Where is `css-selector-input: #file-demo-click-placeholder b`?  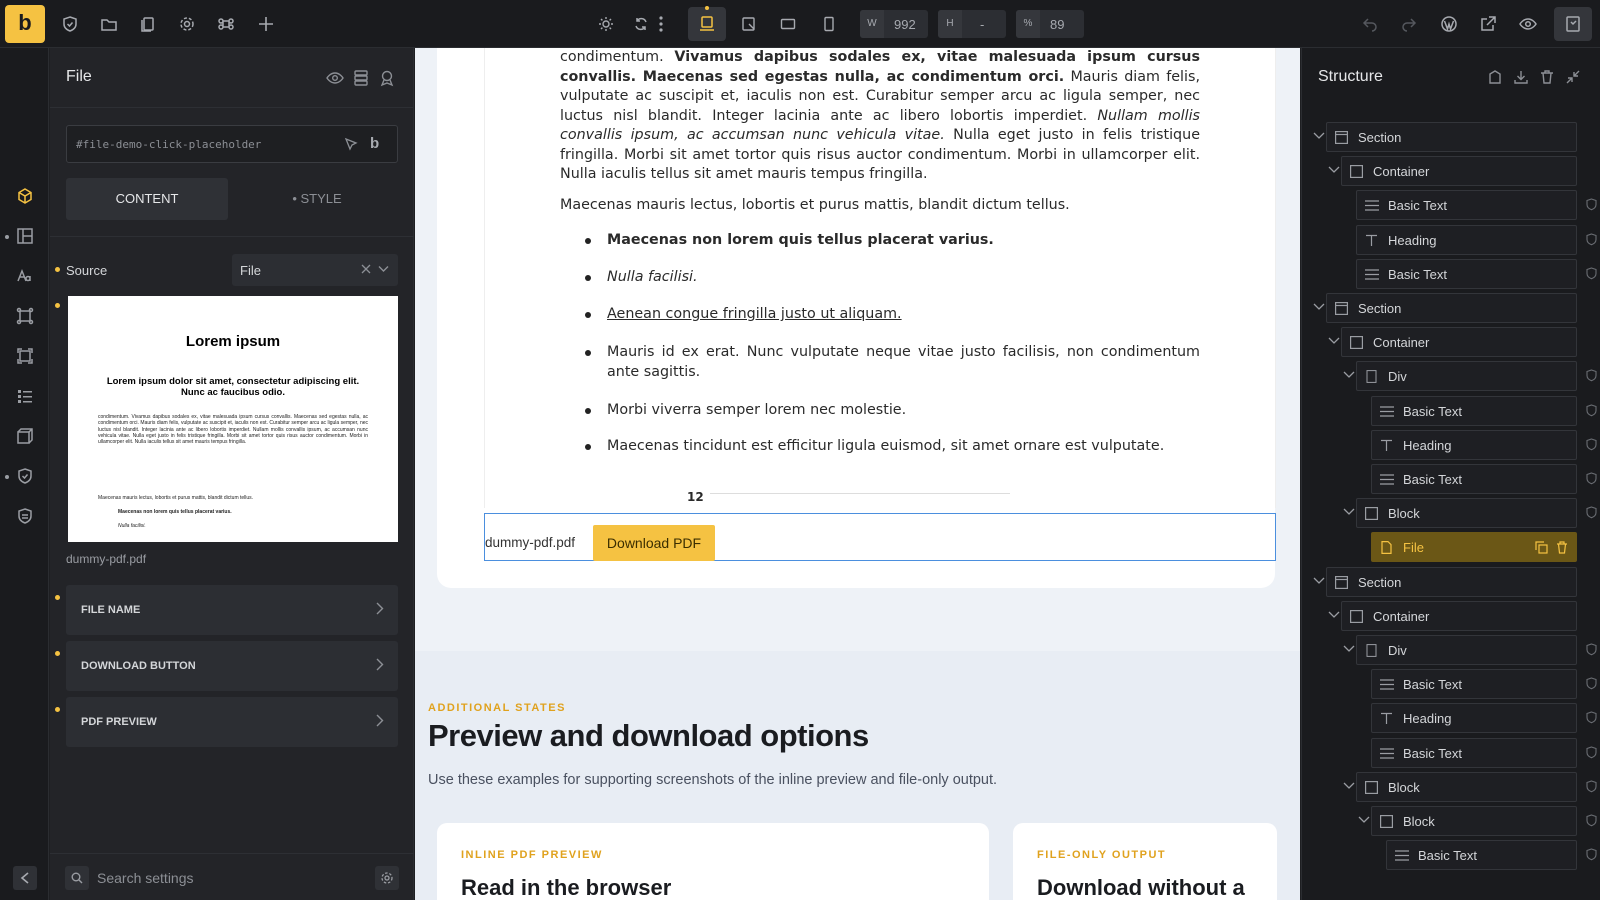 css-selector-input: #file-demo-click-placeholder b is located at coordinates (232, 144).